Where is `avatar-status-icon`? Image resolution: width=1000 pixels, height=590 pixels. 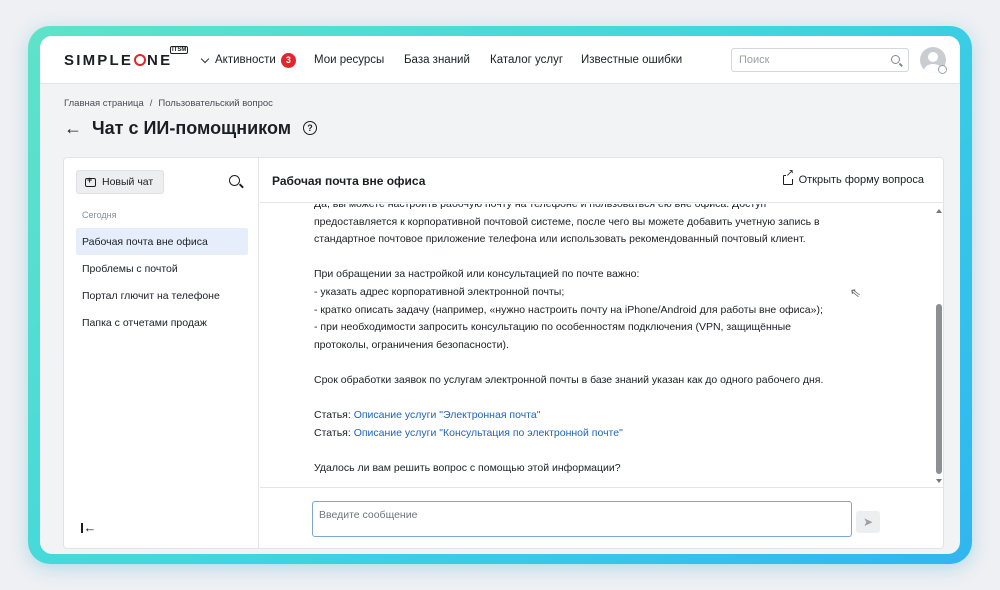 avatar-status-icon is located at coordinates (942, 69).